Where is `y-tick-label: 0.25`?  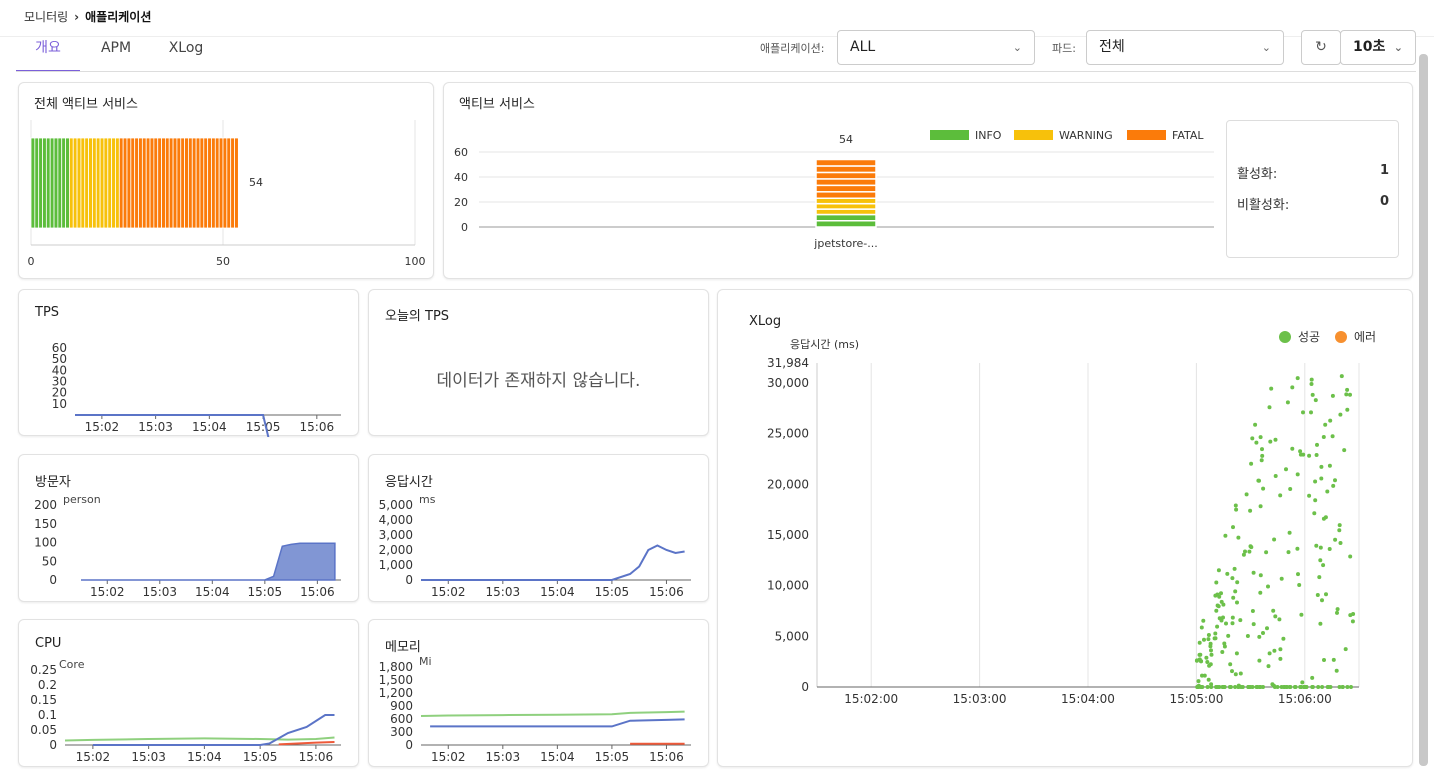
y-tick-label: 0.25 is located at coordinates (43, 670).